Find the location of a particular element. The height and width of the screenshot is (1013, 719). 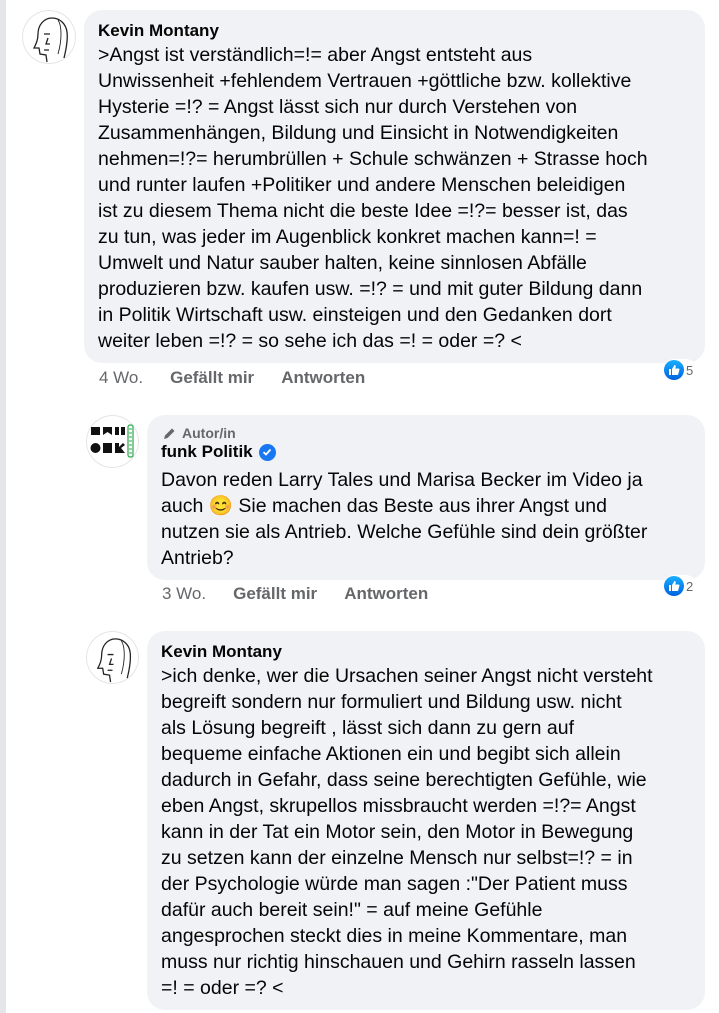

comment-actions-1: 4 Wo. Gefällt mir Antworten is located at coordinates (232, 378).